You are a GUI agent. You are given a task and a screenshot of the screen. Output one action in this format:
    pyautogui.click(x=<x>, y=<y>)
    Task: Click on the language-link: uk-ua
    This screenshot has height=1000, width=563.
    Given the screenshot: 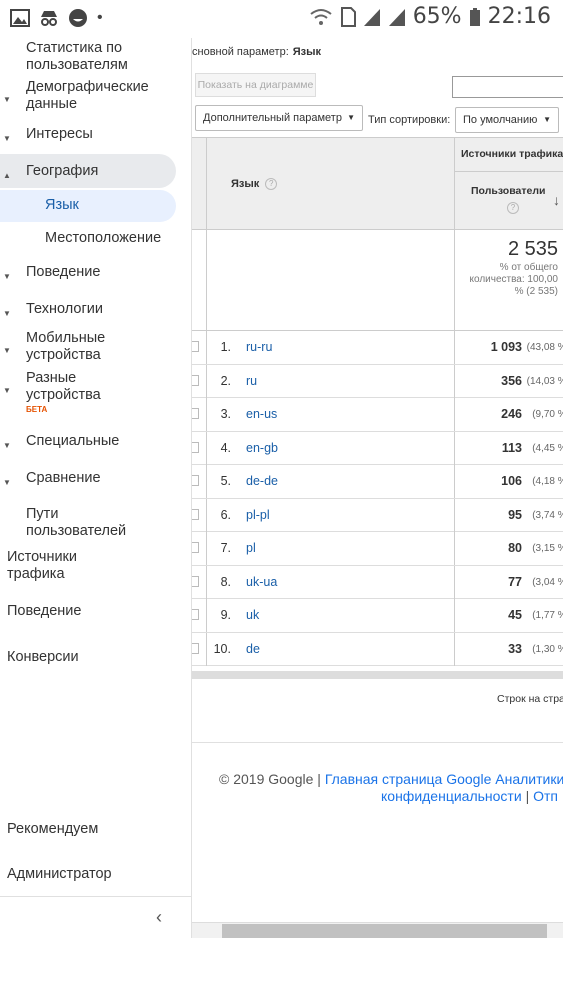 What is the action you would take?
    pyautogui.click(x=261, y=582)
    